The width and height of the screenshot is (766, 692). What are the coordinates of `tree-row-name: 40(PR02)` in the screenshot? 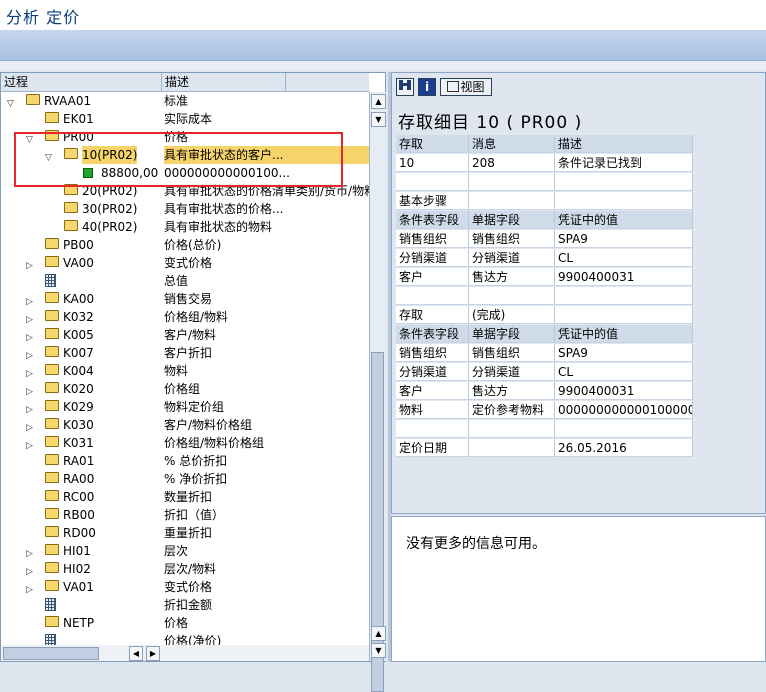 It's located at (109, 227).